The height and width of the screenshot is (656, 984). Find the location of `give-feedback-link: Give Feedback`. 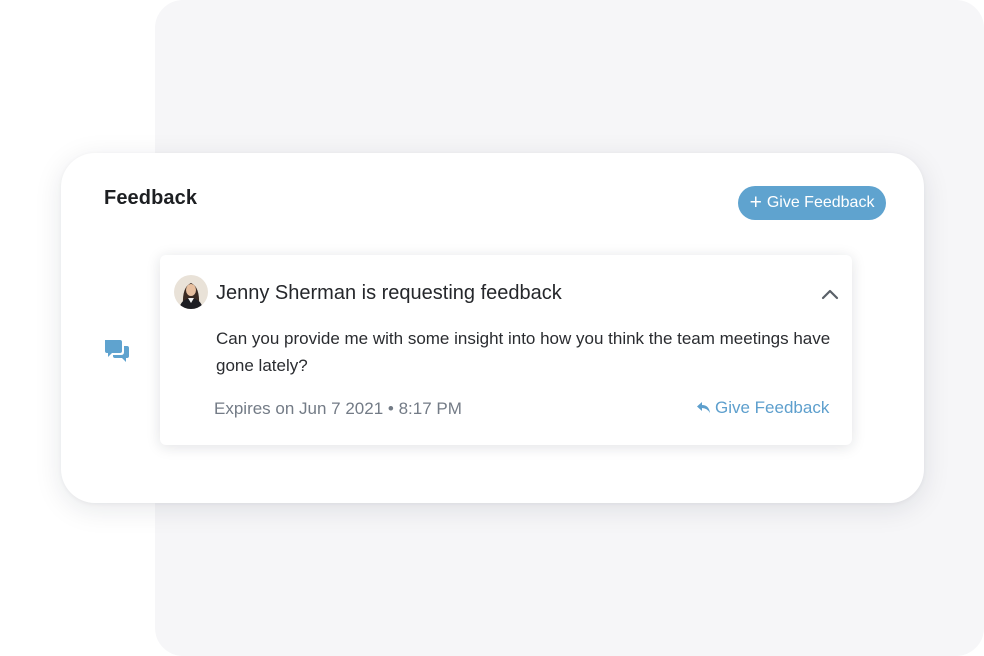

give-feedback-link: Give Feedback is located at coordinates (762, 408).